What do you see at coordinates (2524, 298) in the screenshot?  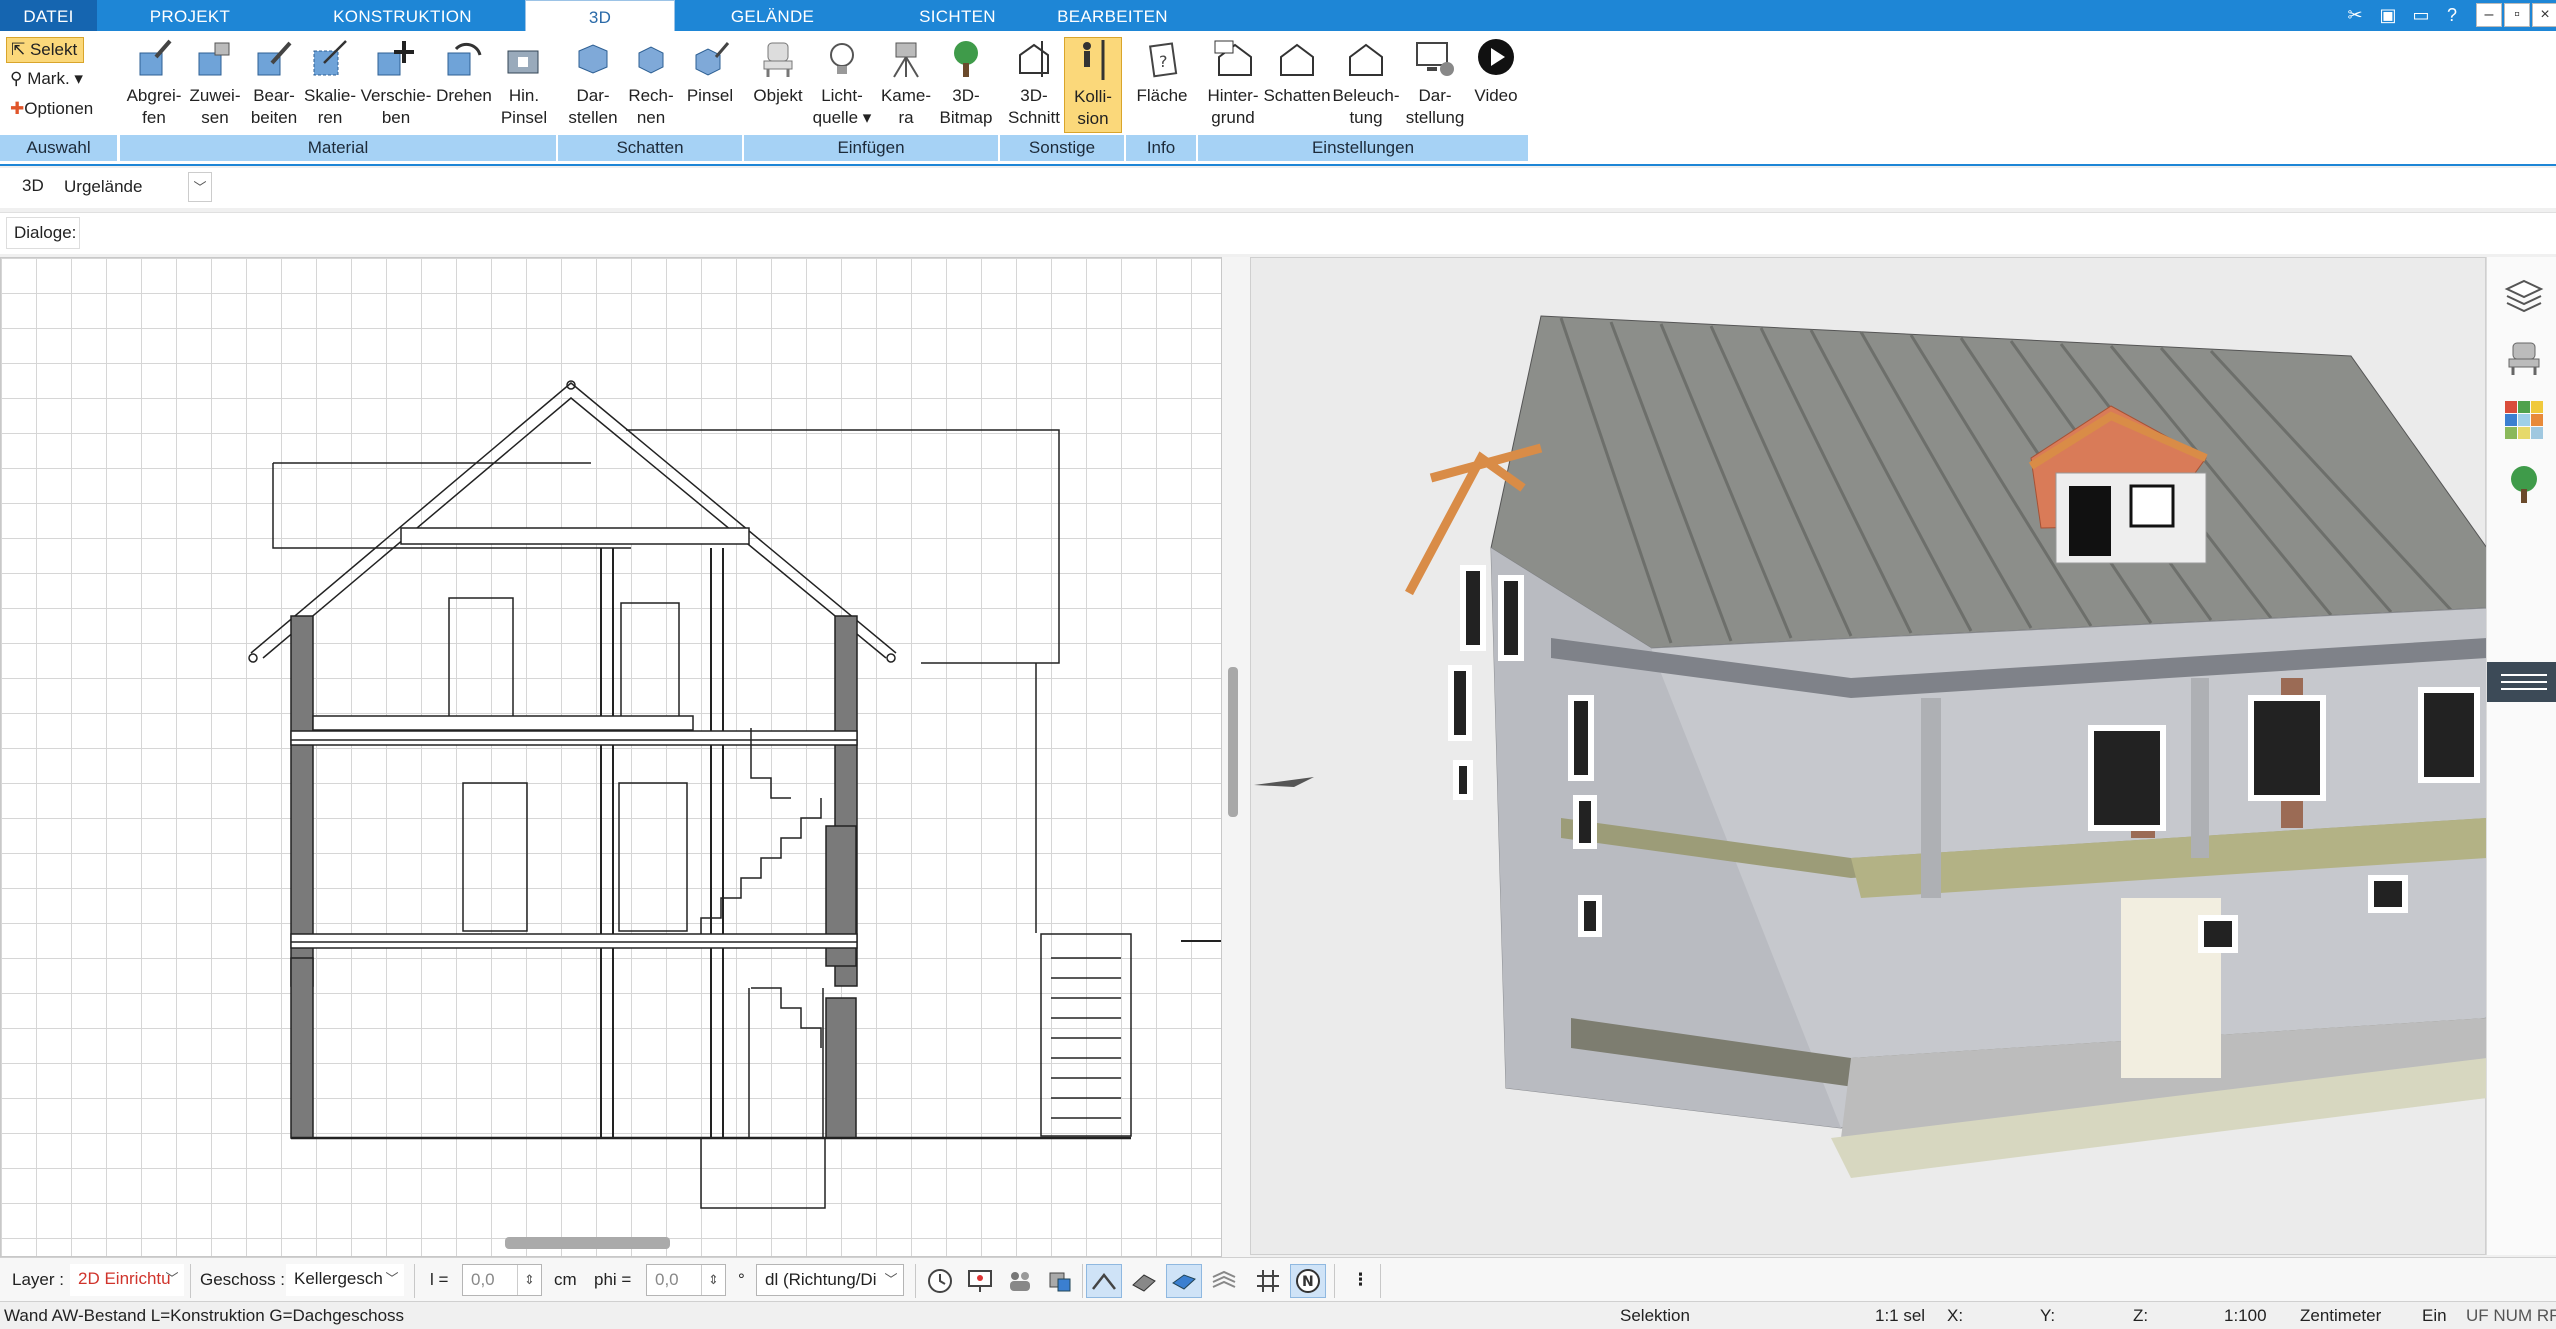 I see `layers-icon` at bounding box center [2524, 298].